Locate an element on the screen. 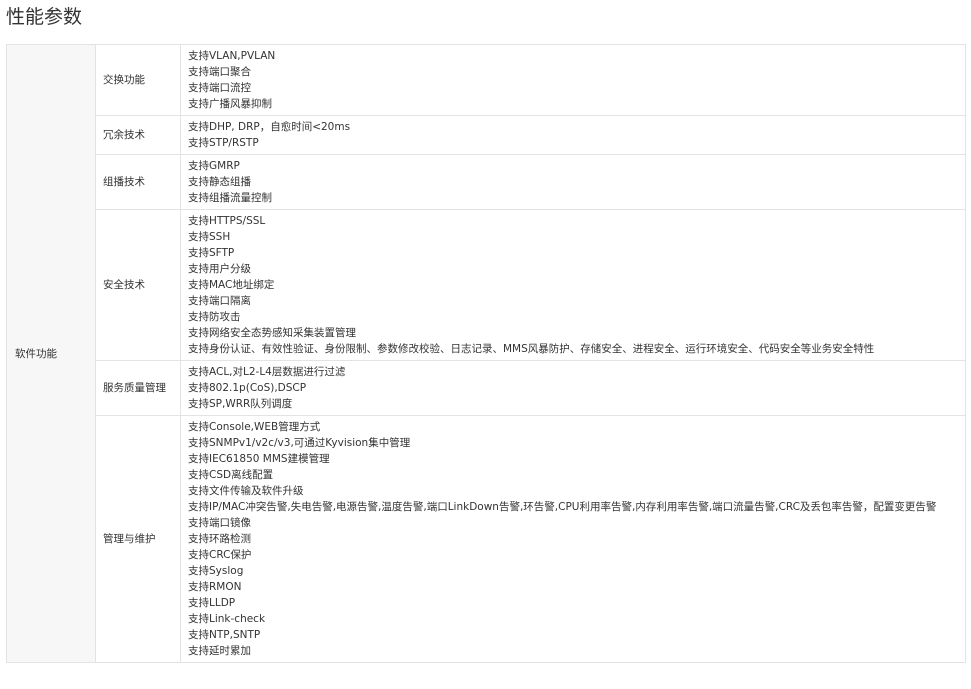 This screenshot has height=689, width=971. feature-value-line: 支持端口聚合 is located at coordinates (219, 72).